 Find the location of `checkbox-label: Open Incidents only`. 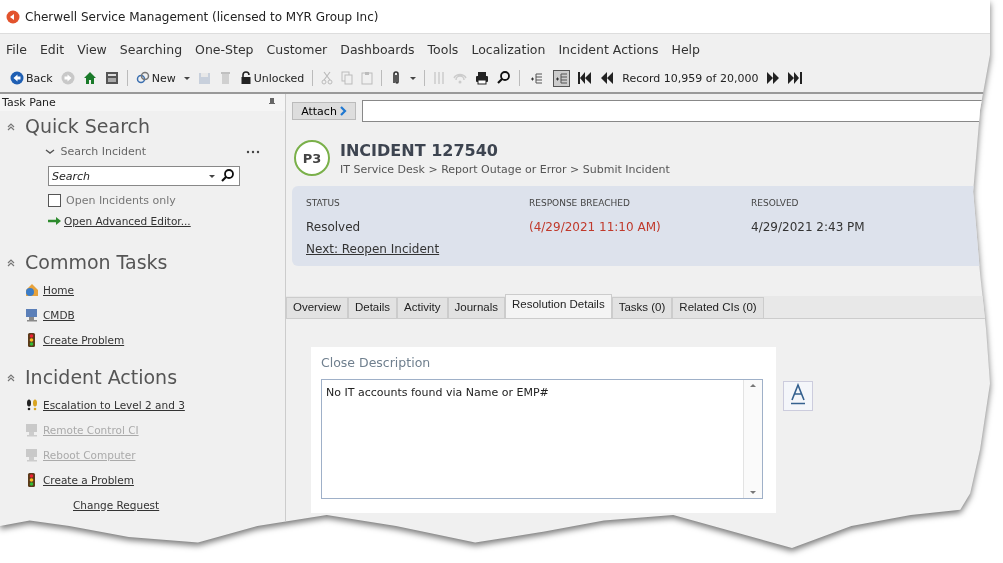

checkbox-label: Open Incidents only is located at coordinates (121, 200).